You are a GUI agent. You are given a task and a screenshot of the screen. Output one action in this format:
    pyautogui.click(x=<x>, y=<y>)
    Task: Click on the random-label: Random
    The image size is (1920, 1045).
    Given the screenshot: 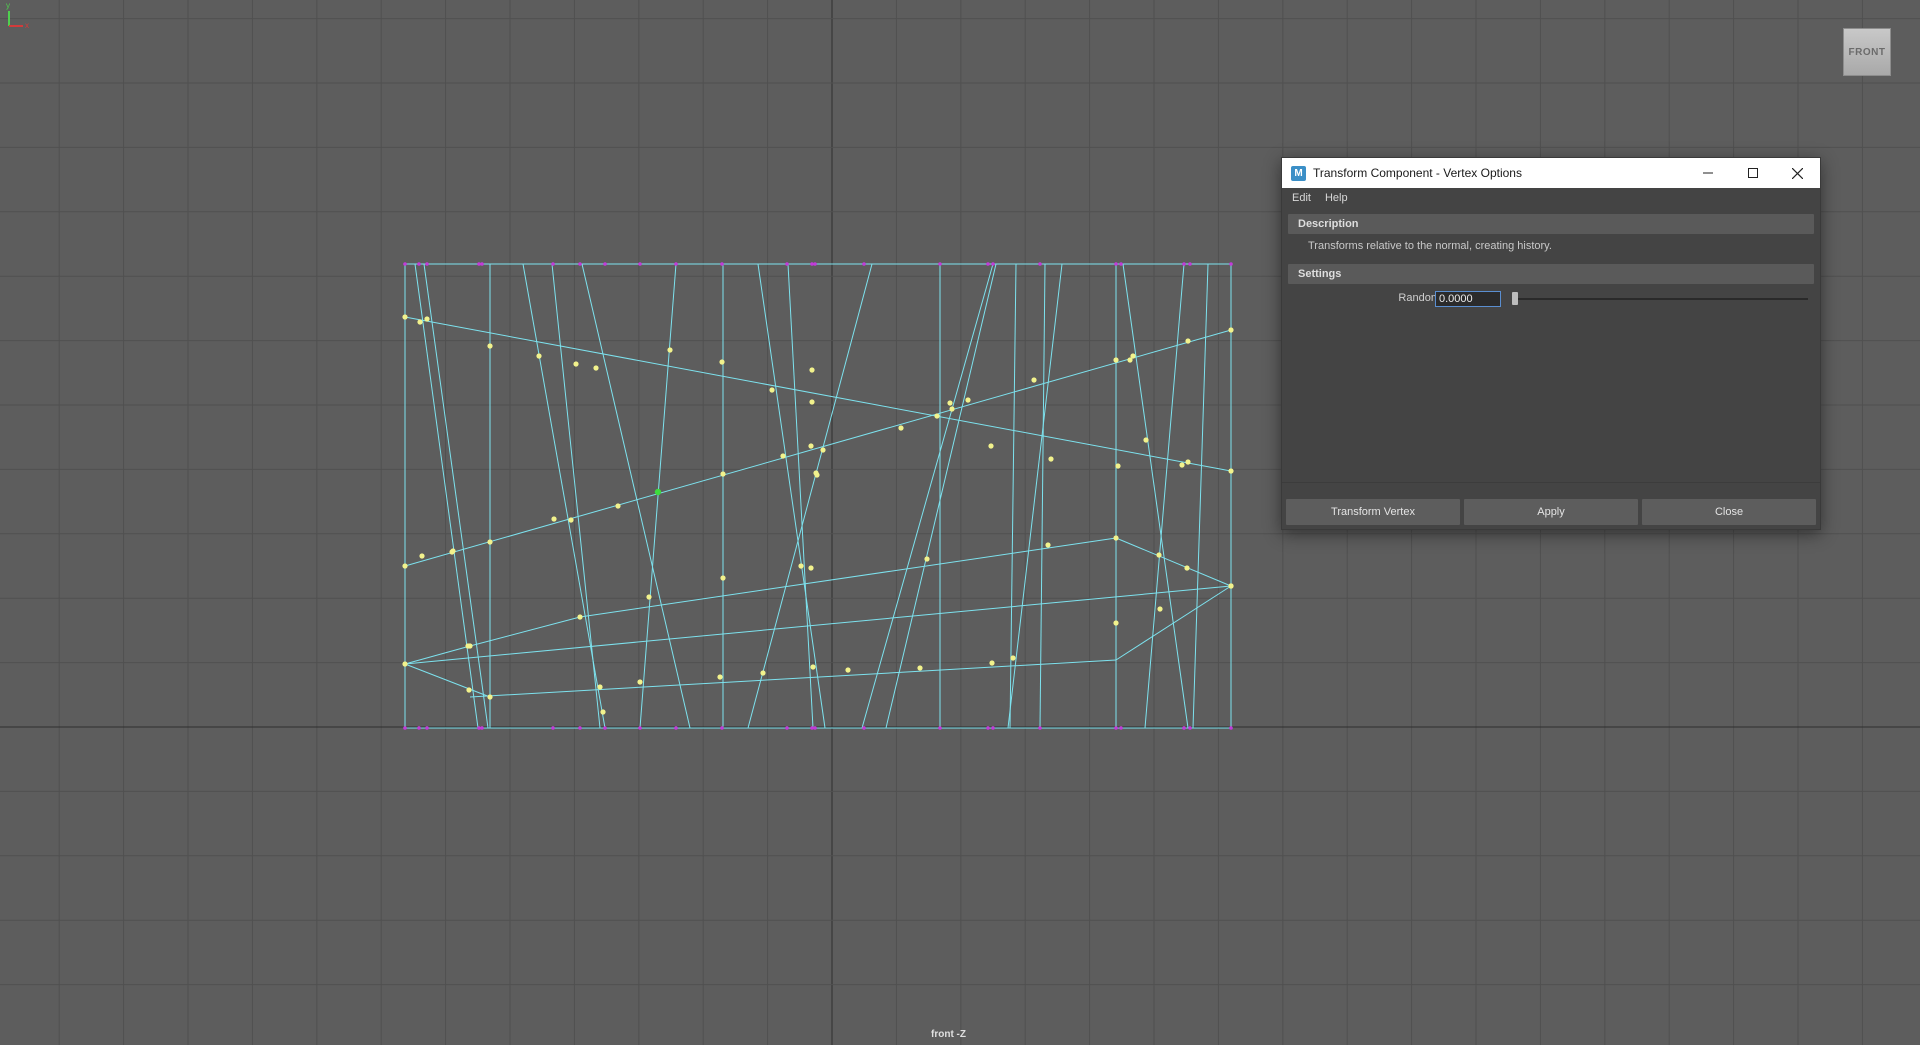 What is the action you would take?
    pyautogui.click(x=1419, y=298)
    